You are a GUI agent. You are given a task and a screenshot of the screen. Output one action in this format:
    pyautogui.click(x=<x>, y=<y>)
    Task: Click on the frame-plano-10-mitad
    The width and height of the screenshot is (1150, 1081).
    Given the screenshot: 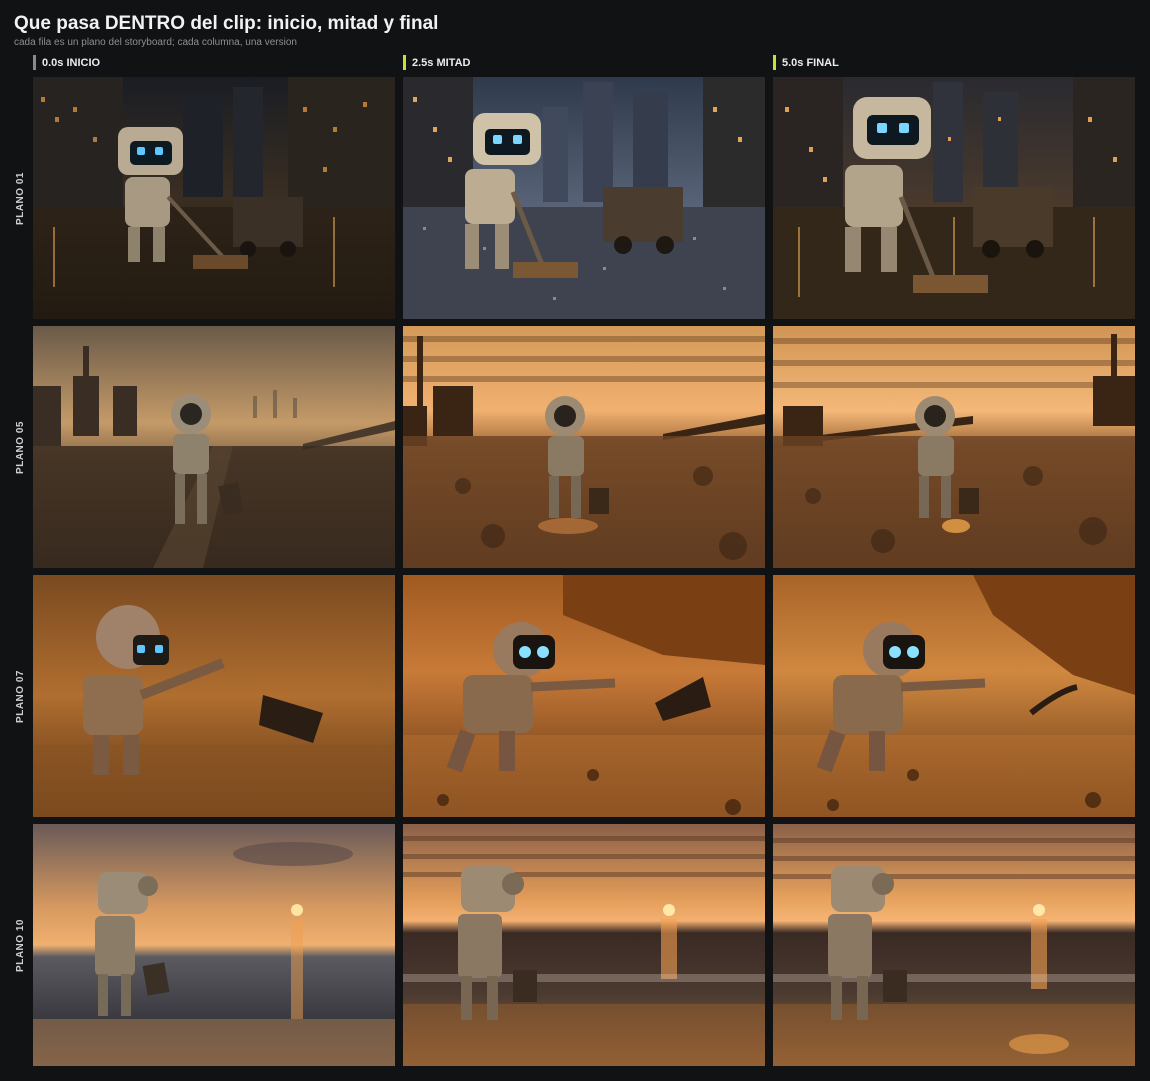 What is the action you would take?
    pyautogui.click(x=584, y=945)
    